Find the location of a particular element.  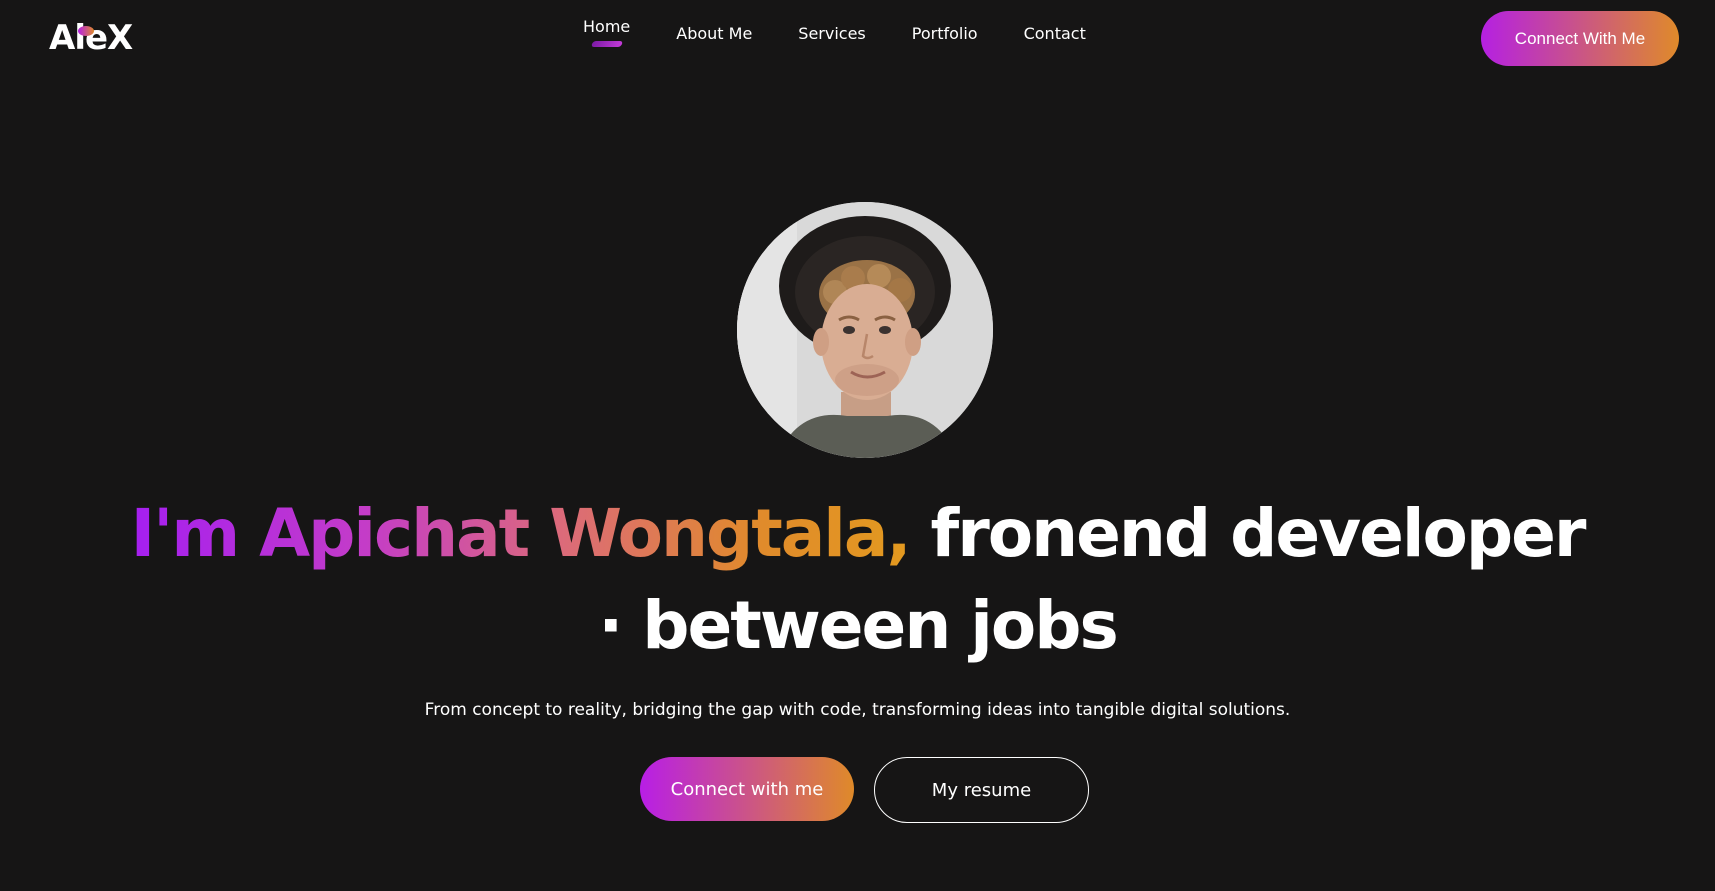

connect-with-me-hero-button: Connect with me is located at coordinates (747, 789).